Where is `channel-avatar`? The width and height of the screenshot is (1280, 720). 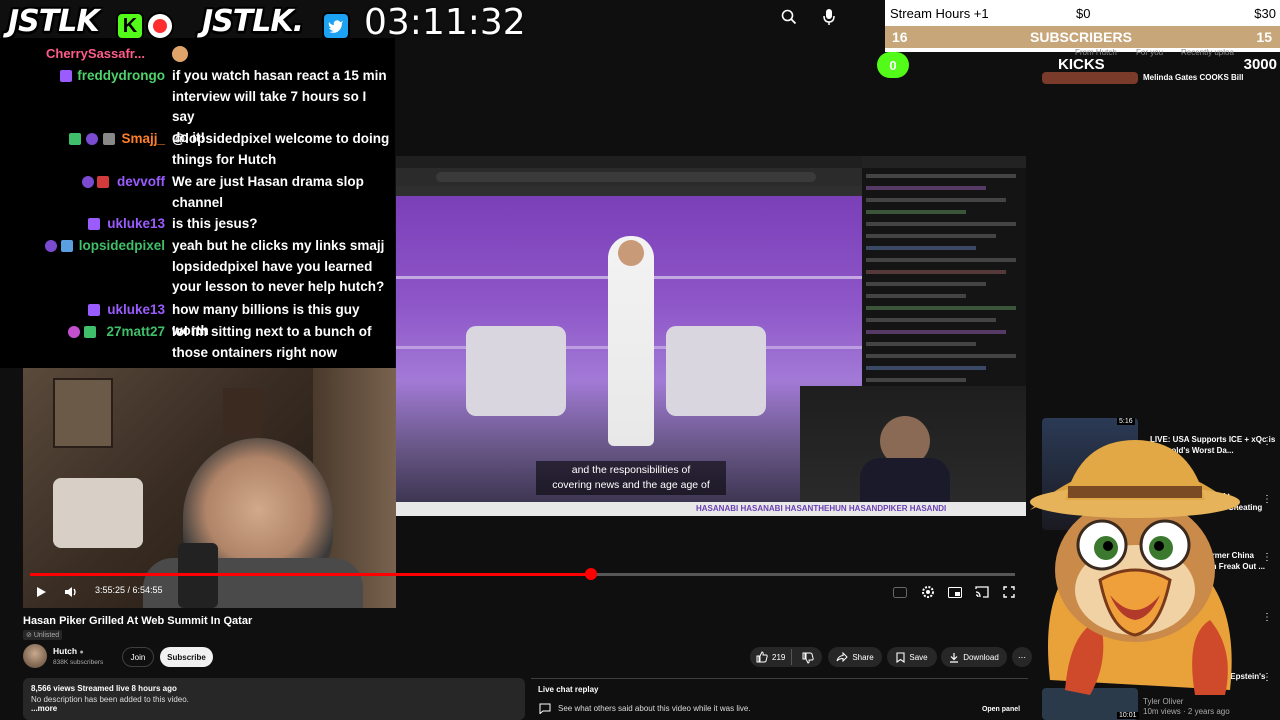
channel-avatar is located at coordinates (35, 656).